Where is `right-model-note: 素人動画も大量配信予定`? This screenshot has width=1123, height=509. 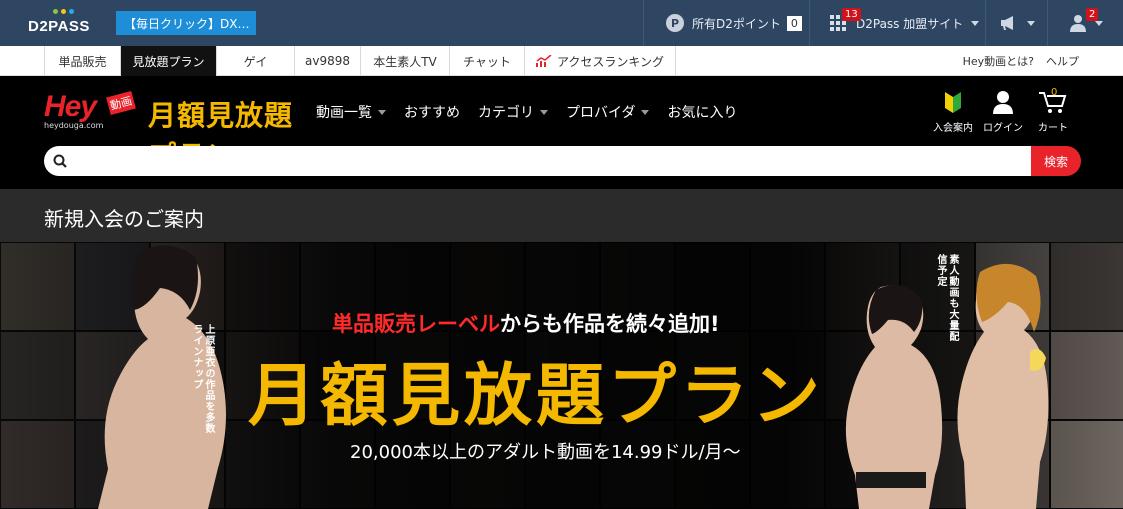
right-model-note: 素人動画も大量配信予定 is located at coordinates (946, 298).